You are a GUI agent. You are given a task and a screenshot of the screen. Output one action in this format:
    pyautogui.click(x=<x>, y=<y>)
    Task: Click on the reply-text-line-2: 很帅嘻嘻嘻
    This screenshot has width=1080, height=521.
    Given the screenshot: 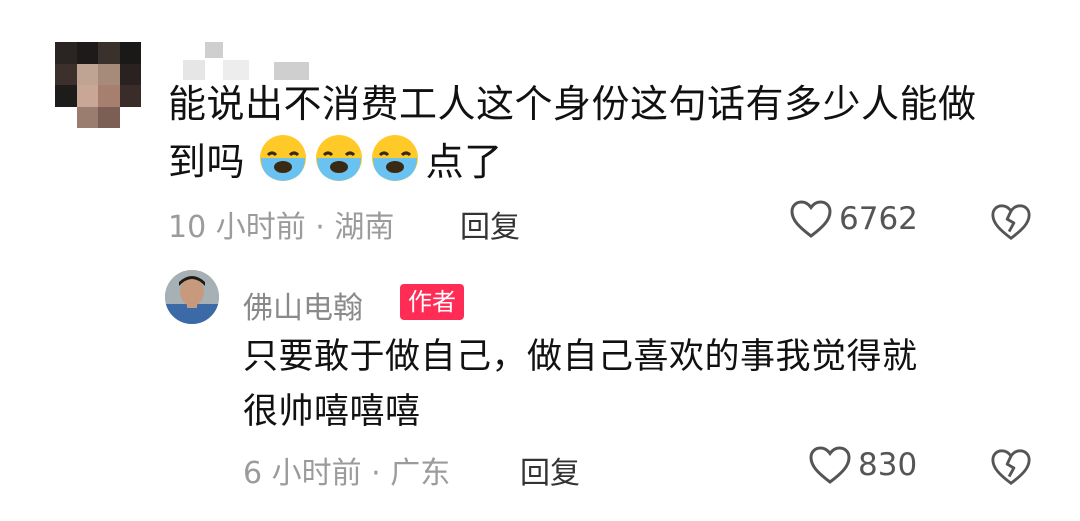 What is the action you would take?
    pyautogui.click(x=332, y=412)
    